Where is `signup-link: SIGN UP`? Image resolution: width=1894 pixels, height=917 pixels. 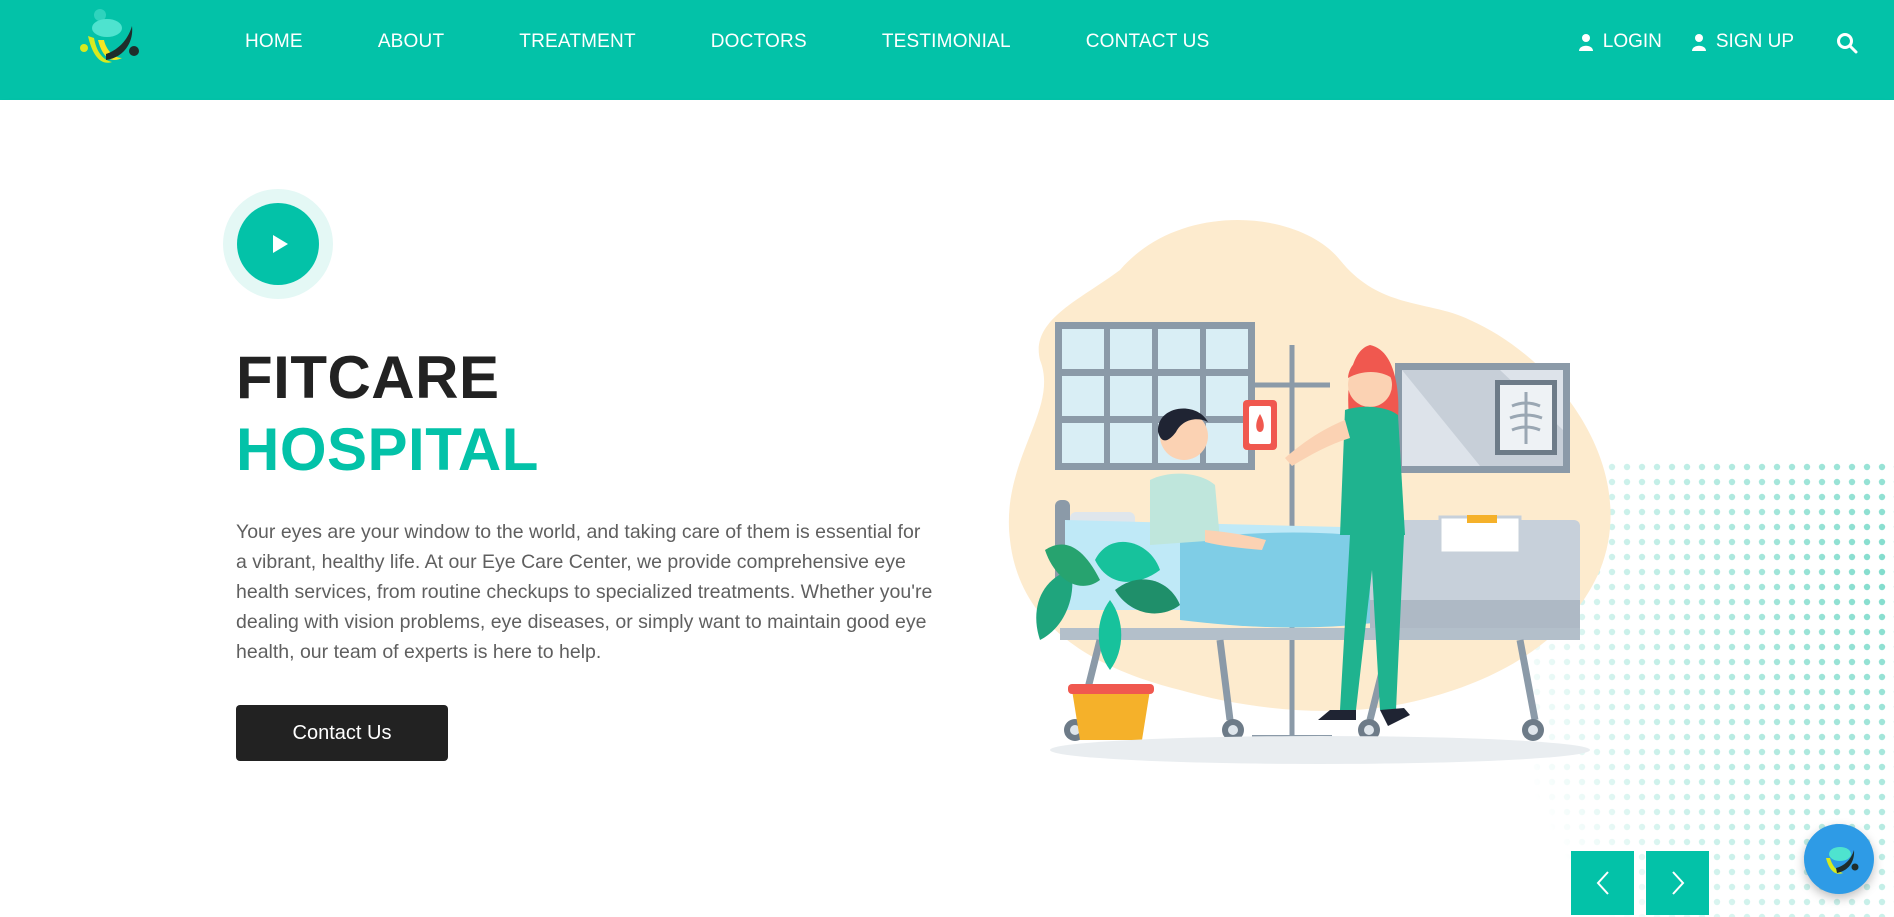
signup-link: SIGN UP is located at coordinates (1742, 42).